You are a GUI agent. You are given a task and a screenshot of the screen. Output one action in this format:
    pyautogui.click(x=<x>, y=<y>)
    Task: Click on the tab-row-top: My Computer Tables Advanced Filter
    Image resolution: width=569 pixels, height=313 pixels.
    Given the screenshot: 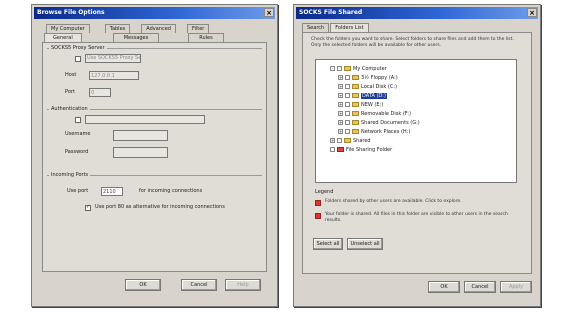 What is the action you would take?
    pyautogui.click(x=128, y=28)
    